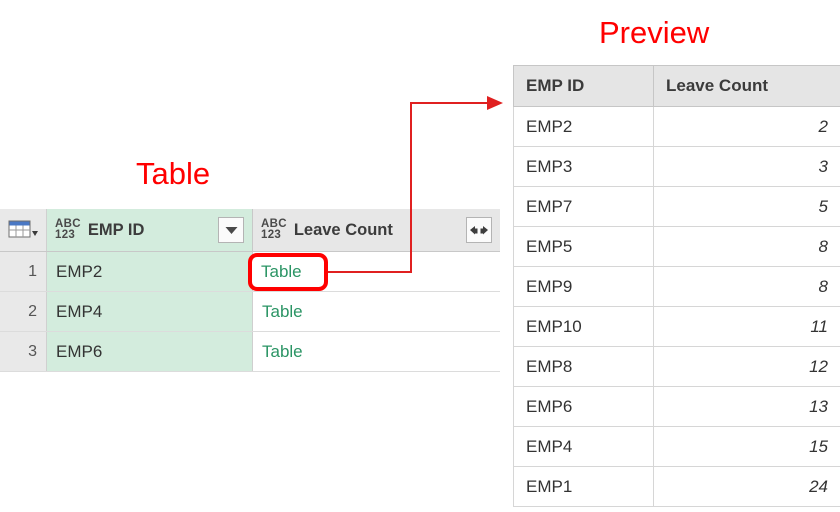 The height and width of the screenshot is (512, 840). I want to click on cell-emp-id: EMP10, so click(583, 326).